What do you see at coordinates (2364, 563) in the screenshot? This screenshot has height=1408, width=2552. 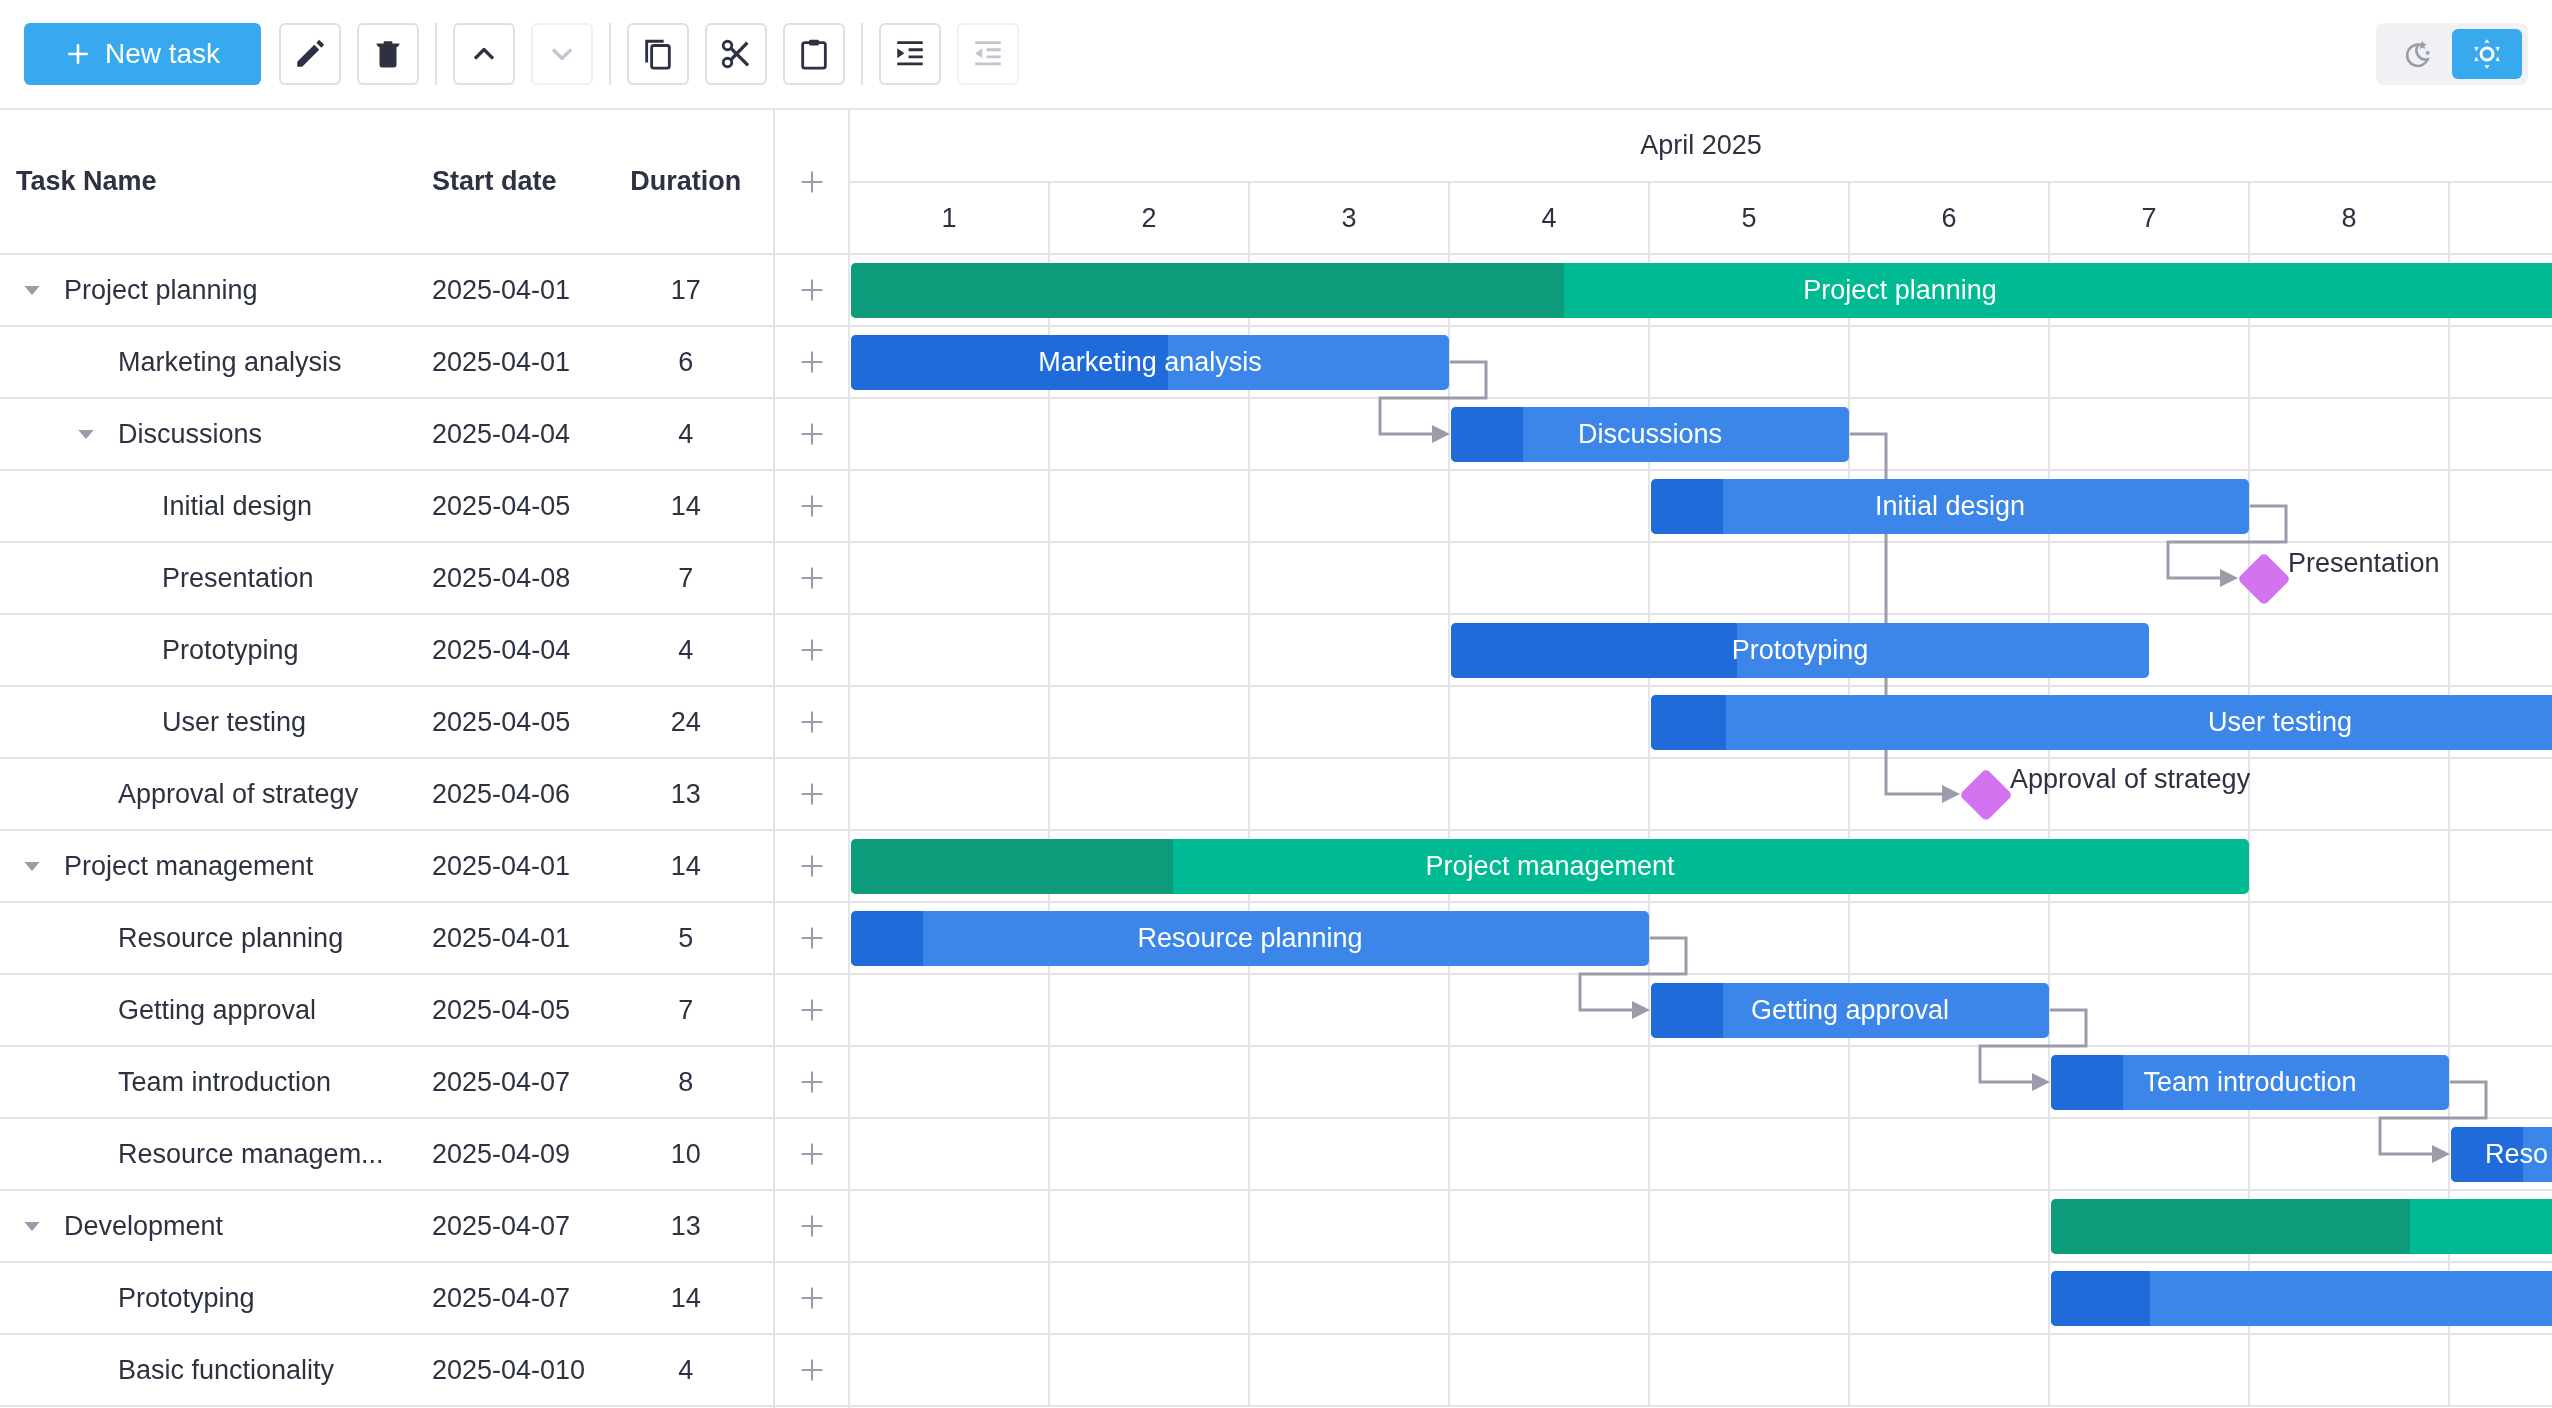 I see `milestone-label: Presentation` at bounding box center [2364, 563].